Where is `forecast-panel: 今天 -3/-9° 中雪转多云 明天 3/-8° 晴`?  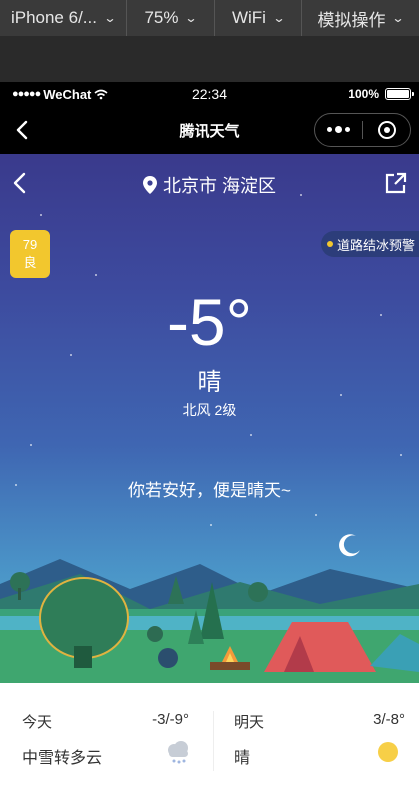 forecast-panel: 今天 -3/-9° 中雪转多云 明天 3/-8° 晴 is located at coordinates (209, 739).